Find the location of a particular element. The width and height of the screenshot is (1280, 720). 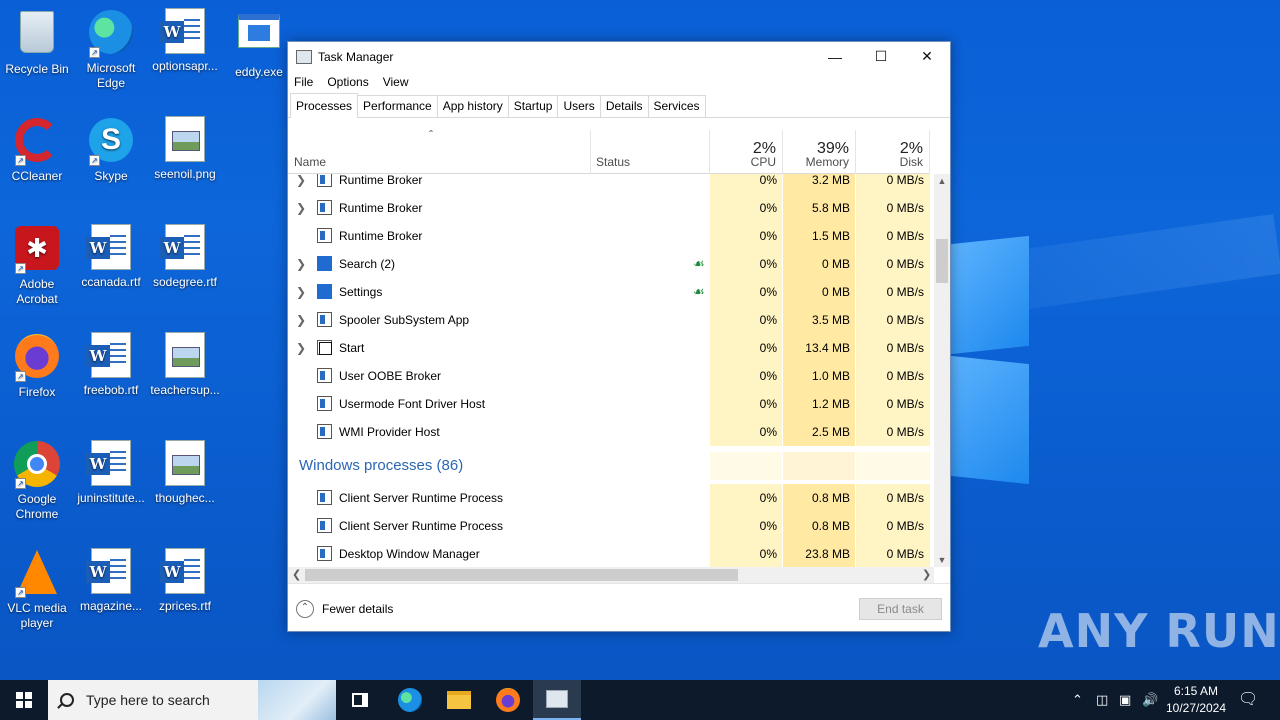

network-icon: ▣ is located at coordinates (1125, 700).